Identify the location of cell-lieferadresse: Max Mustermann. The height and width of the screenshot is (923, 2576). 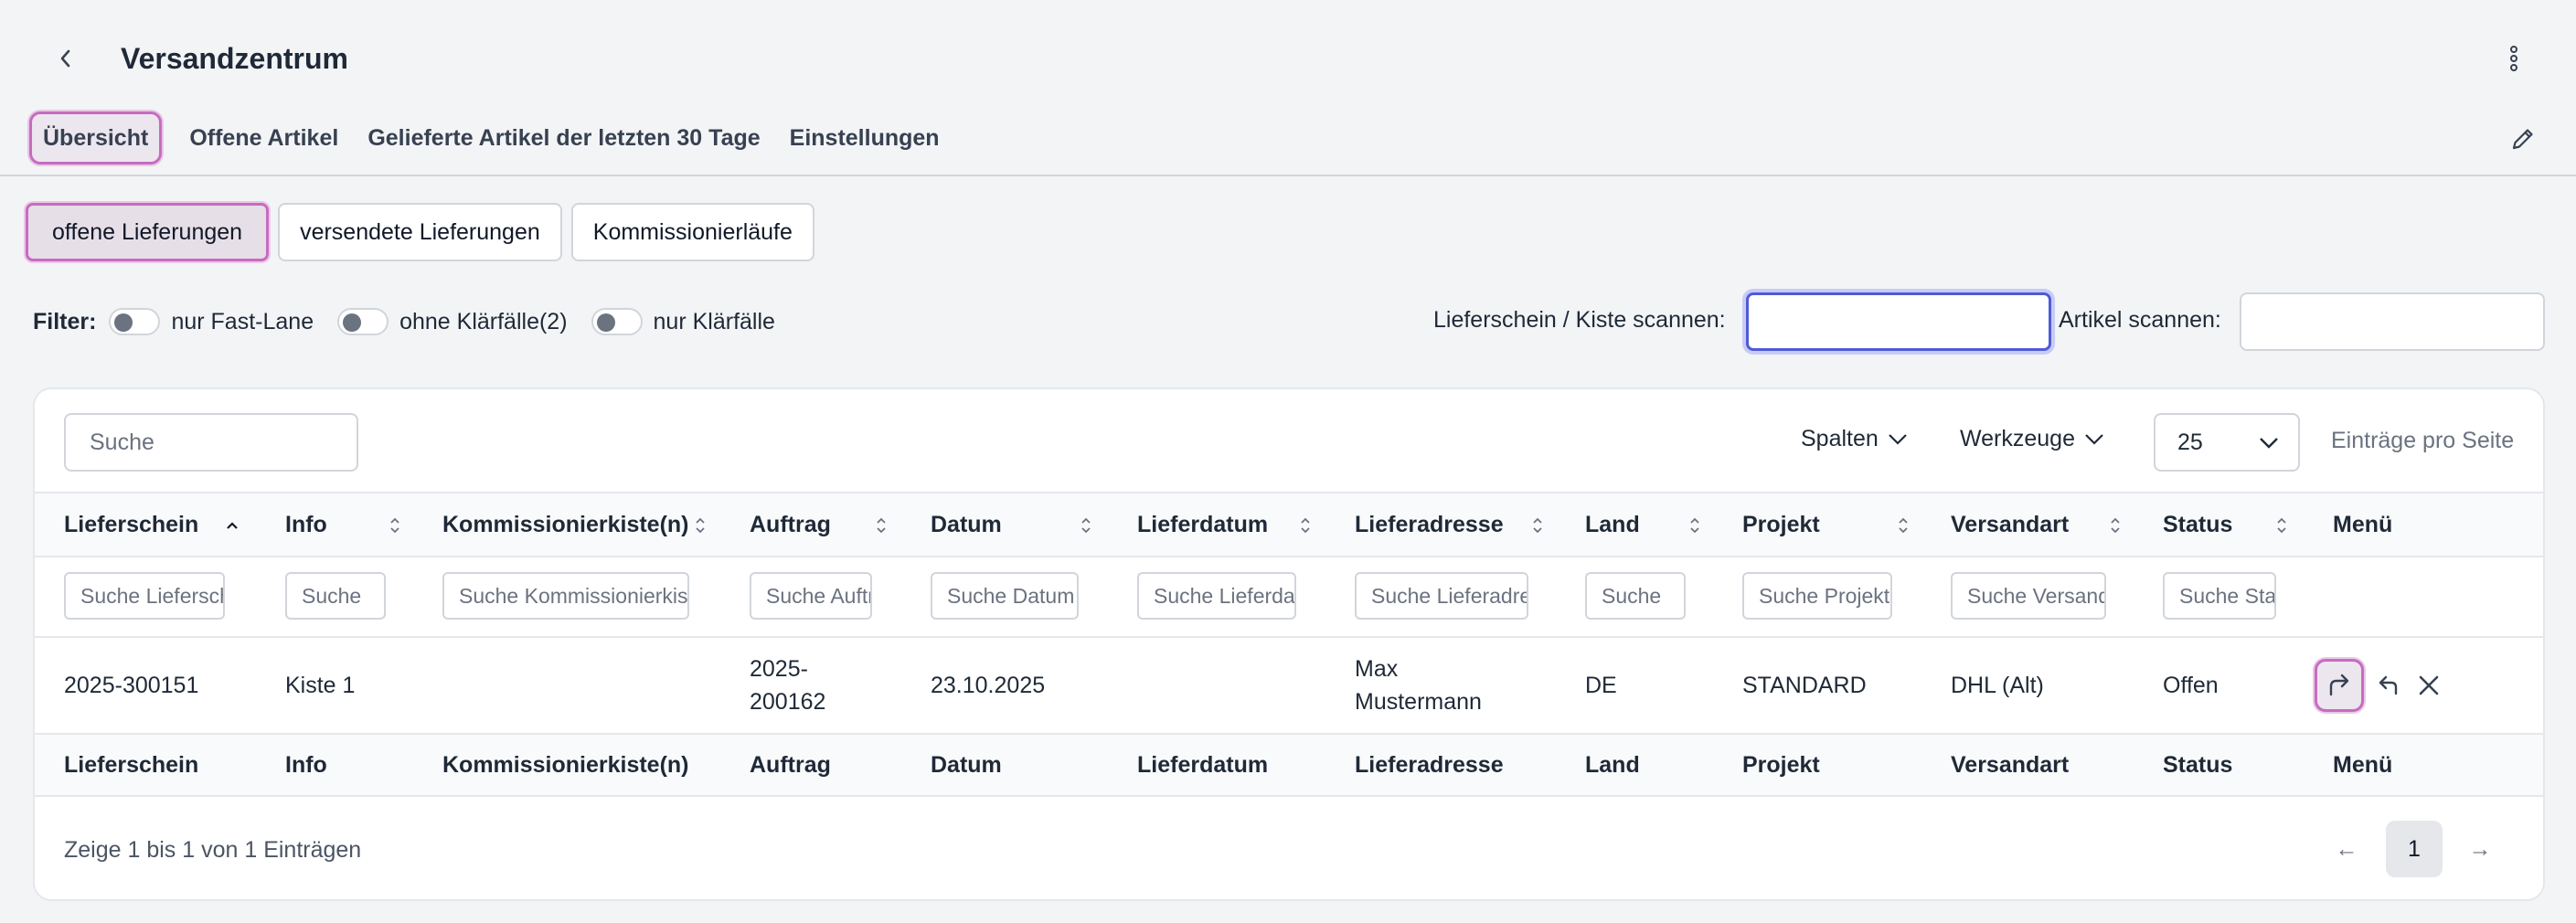
(1418, 685).